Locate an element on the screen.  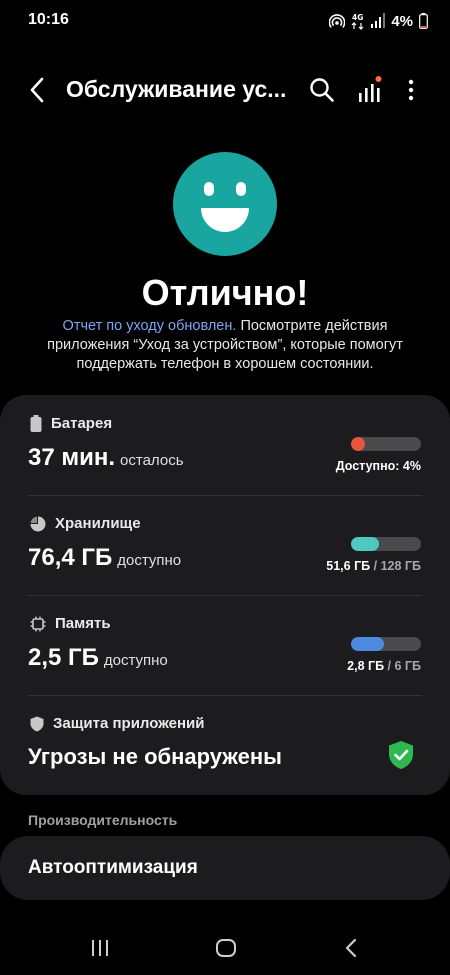
storage-value: 76,4 ГБ is located at coordinates (70, 557).